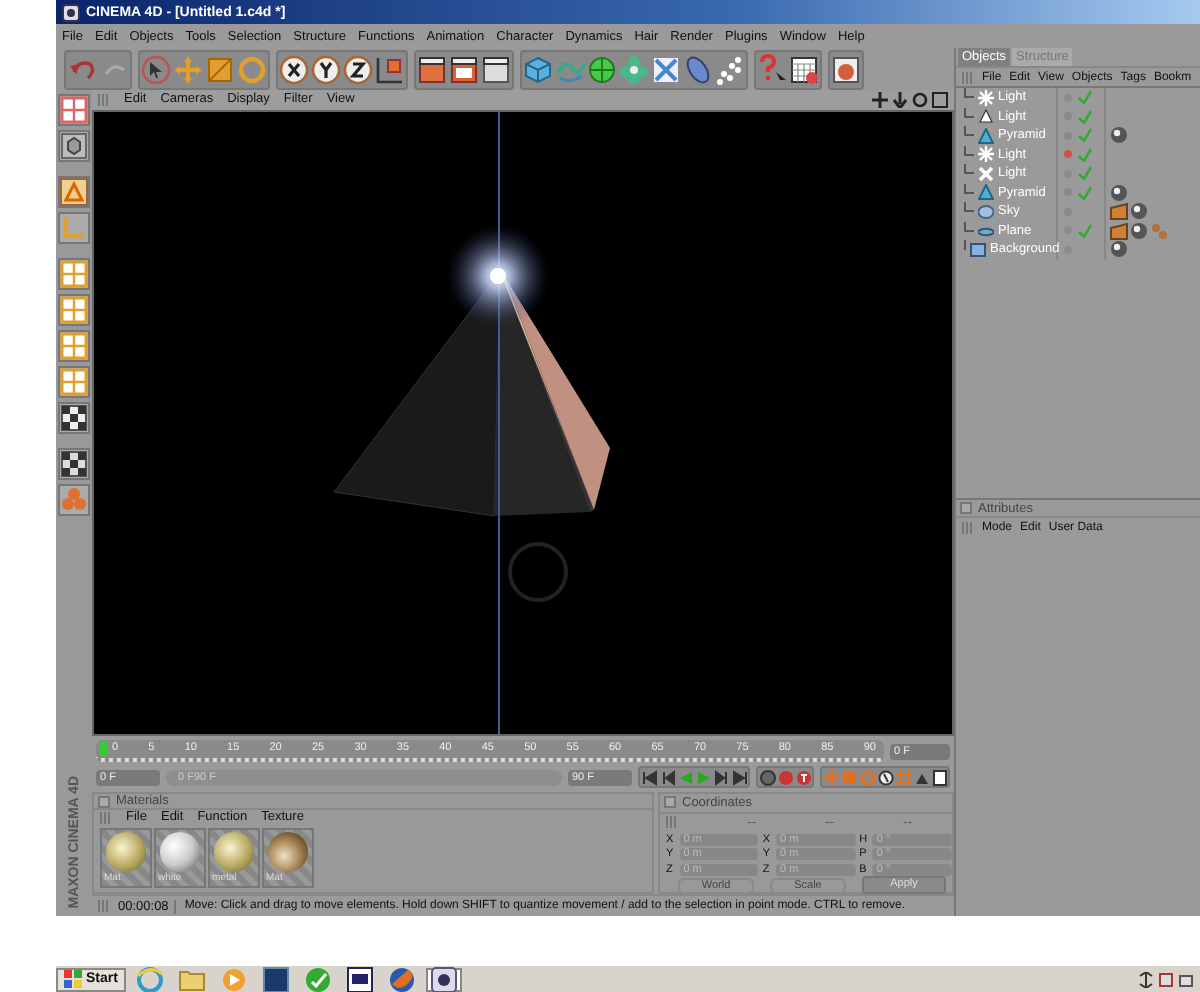 This screenshot has height=992, width=1200. Describe the element at coordinates (667, 777) in the screenshot. I see `step-back-icon` at that location.